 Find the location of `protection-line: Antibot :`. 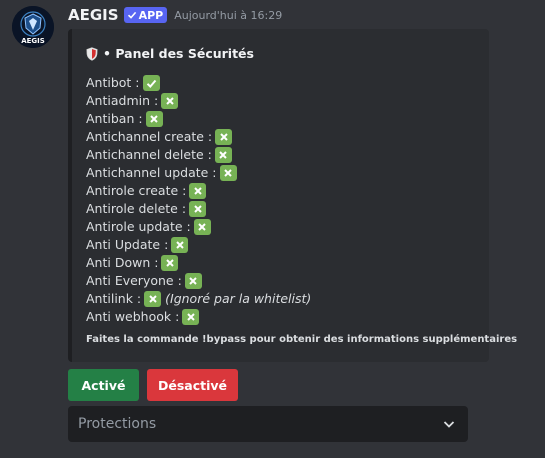

protection-line: Antibot : is located at coordinates (198, 83).